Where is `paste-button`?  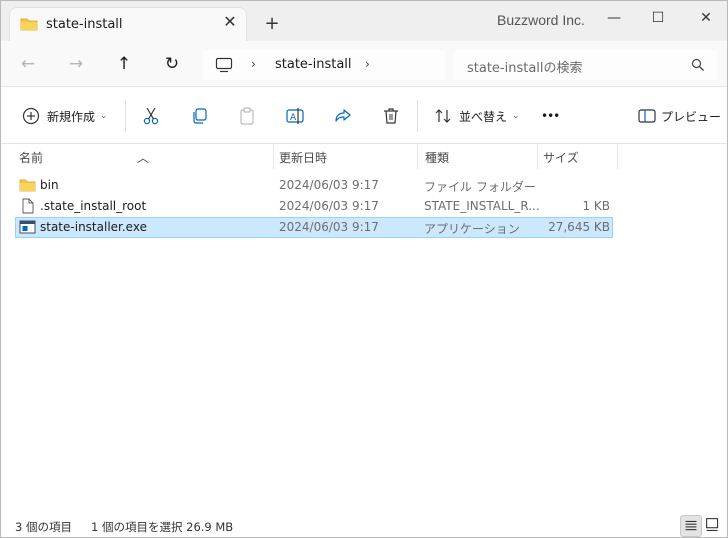
paste-button is located at coordinates (247, 116).